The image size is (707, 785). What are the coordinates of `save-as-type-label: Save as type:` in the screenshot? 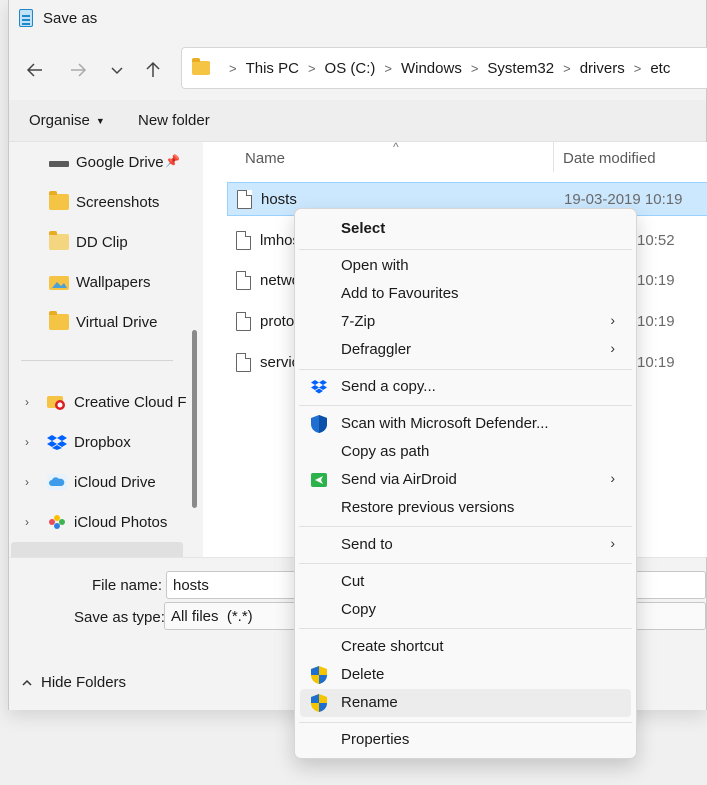 It's located at (119, 617).